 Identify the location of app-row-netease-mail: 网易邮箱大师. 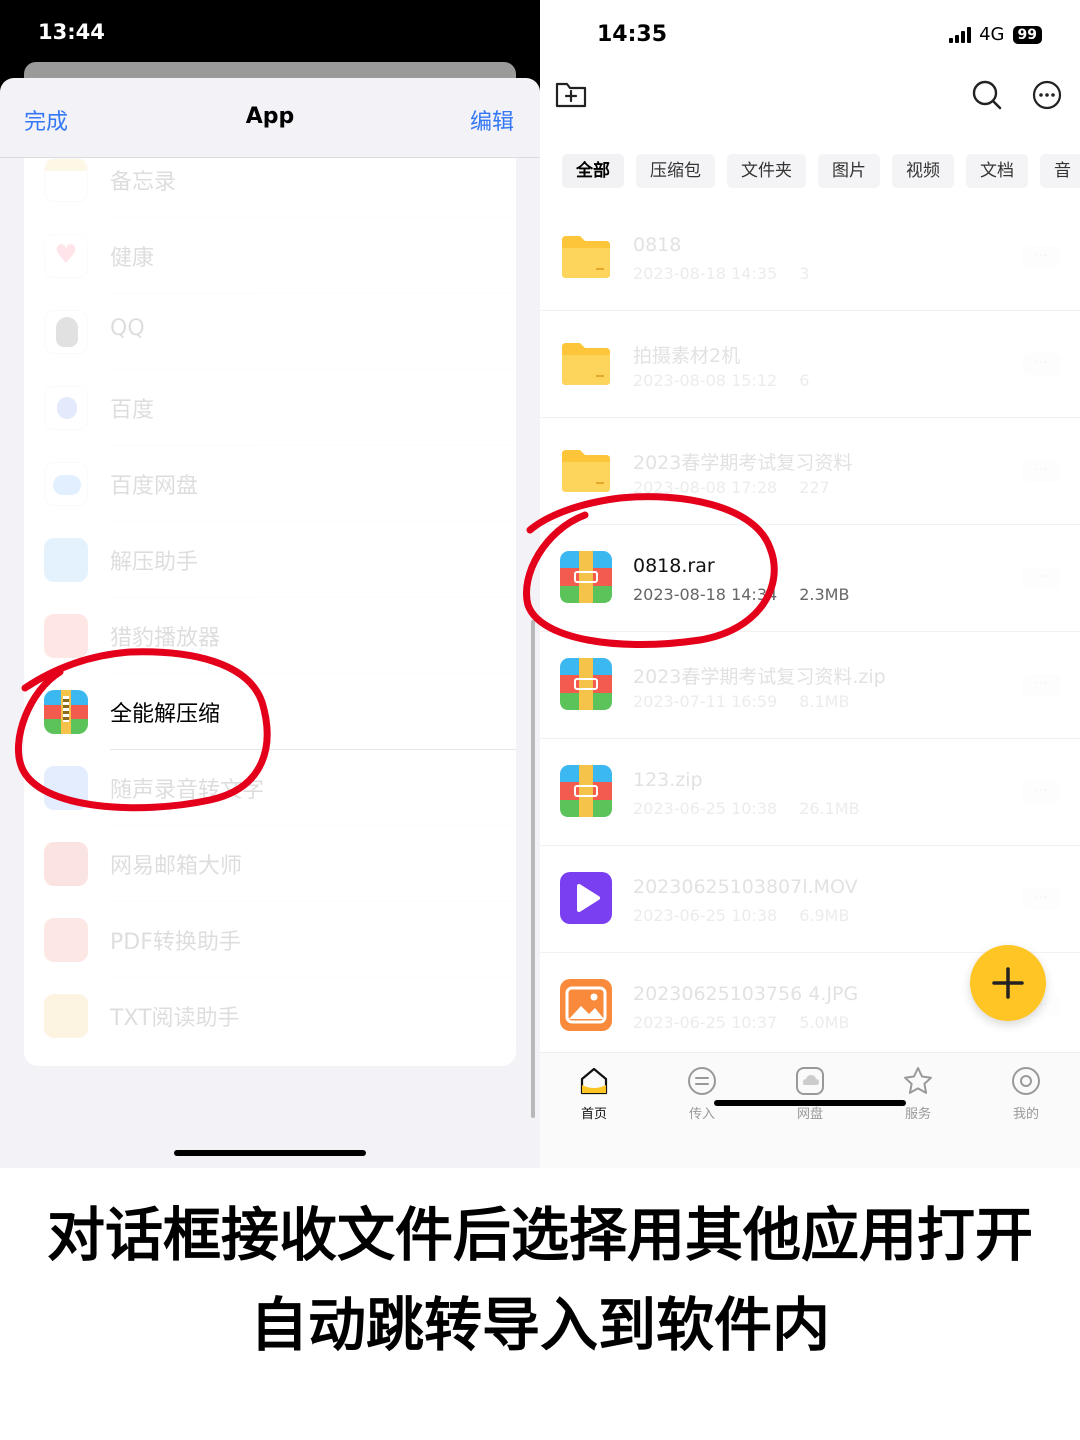
(270, 864).